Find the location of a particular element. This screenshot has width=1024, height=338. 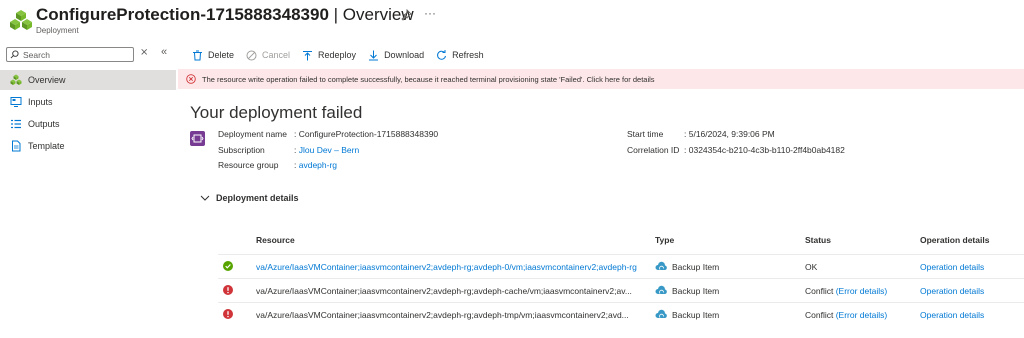

resource-group-key: Resource group is located at coordinates (248, 165).